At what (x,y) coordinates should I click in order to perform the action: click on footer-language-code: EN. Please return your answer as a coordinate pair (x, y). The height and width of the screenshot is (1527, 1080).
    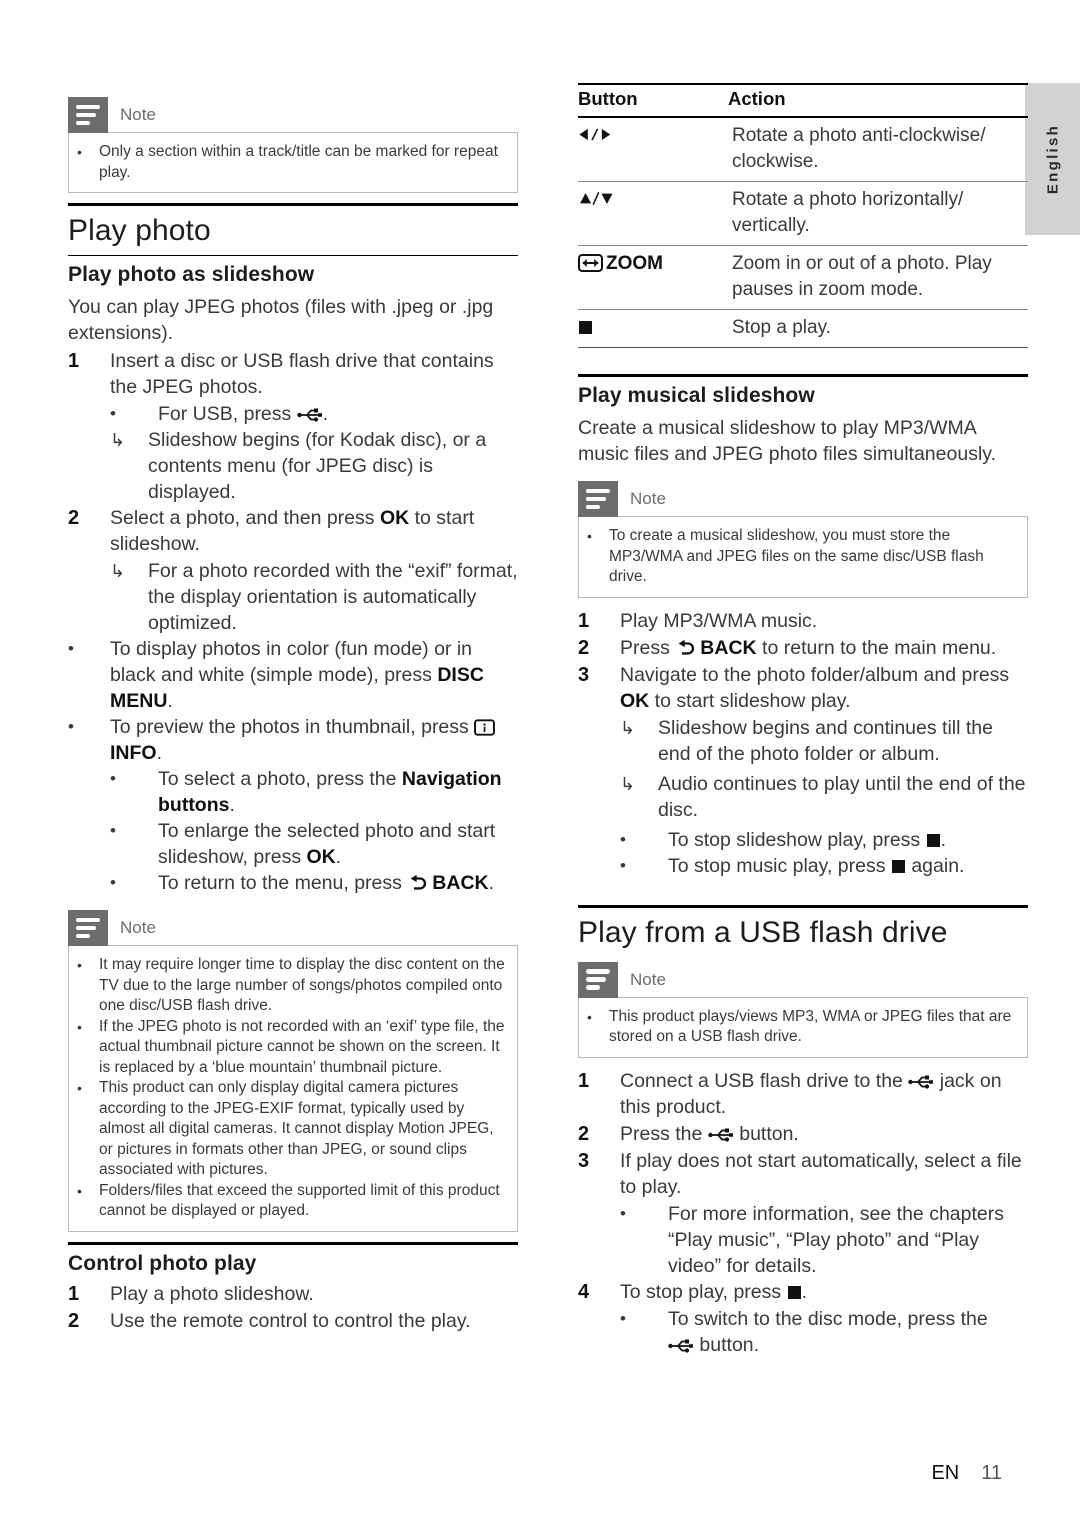
    Looking at the image, I should click on (945, 1473).